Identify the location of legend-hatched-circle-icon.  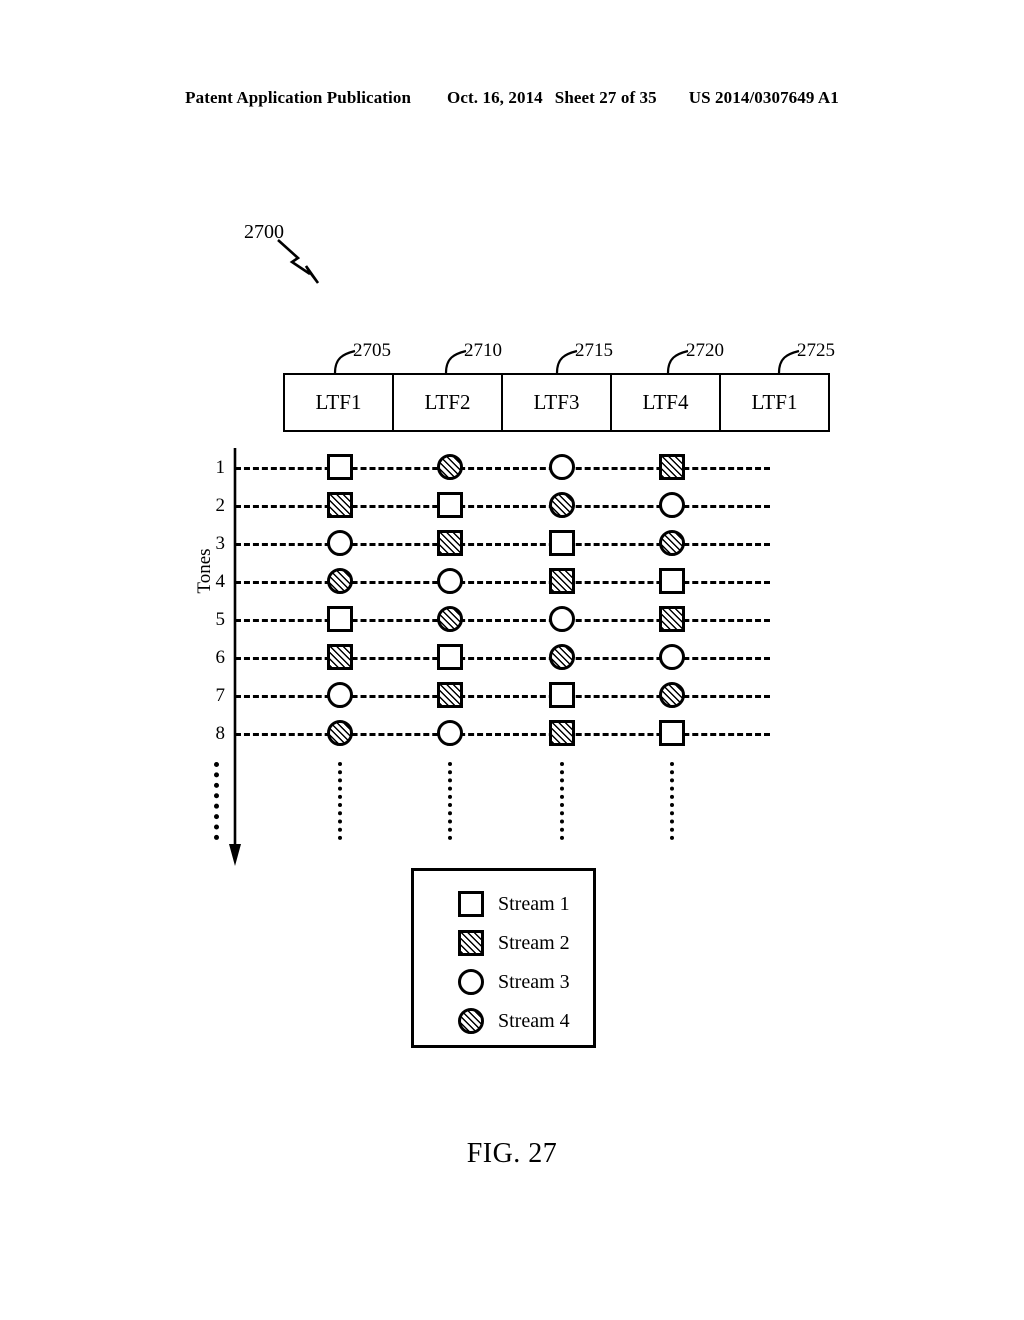
(471, 1021).